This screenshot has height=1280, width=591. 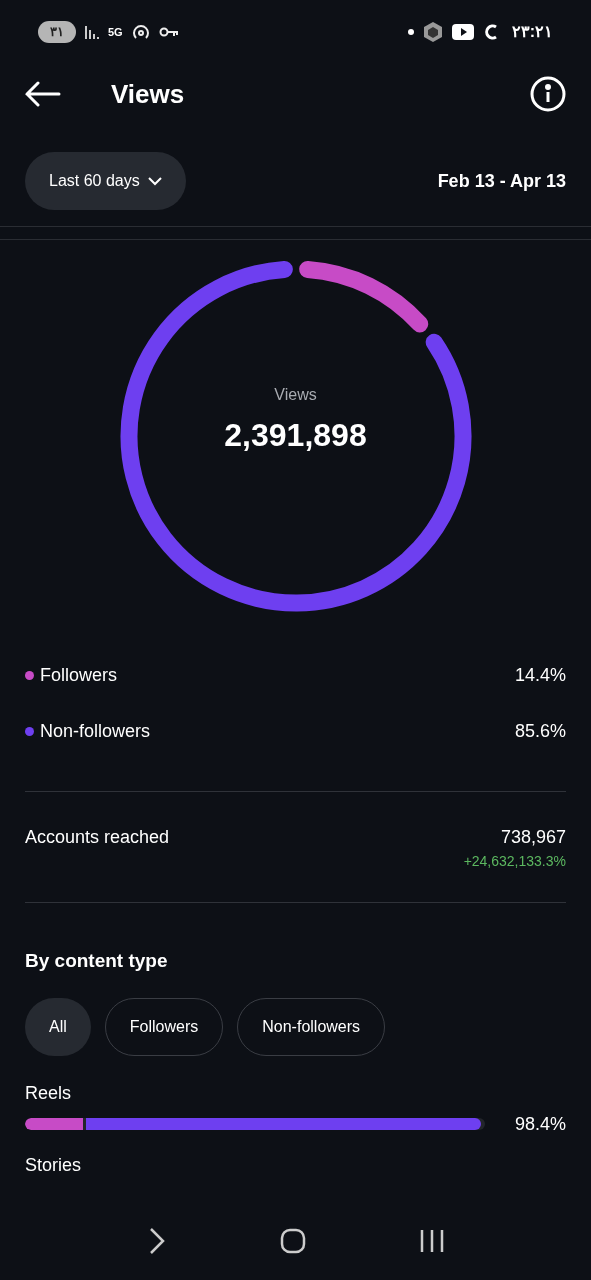 I want to click on legend-label: Followers, so click(x=79, y=675).